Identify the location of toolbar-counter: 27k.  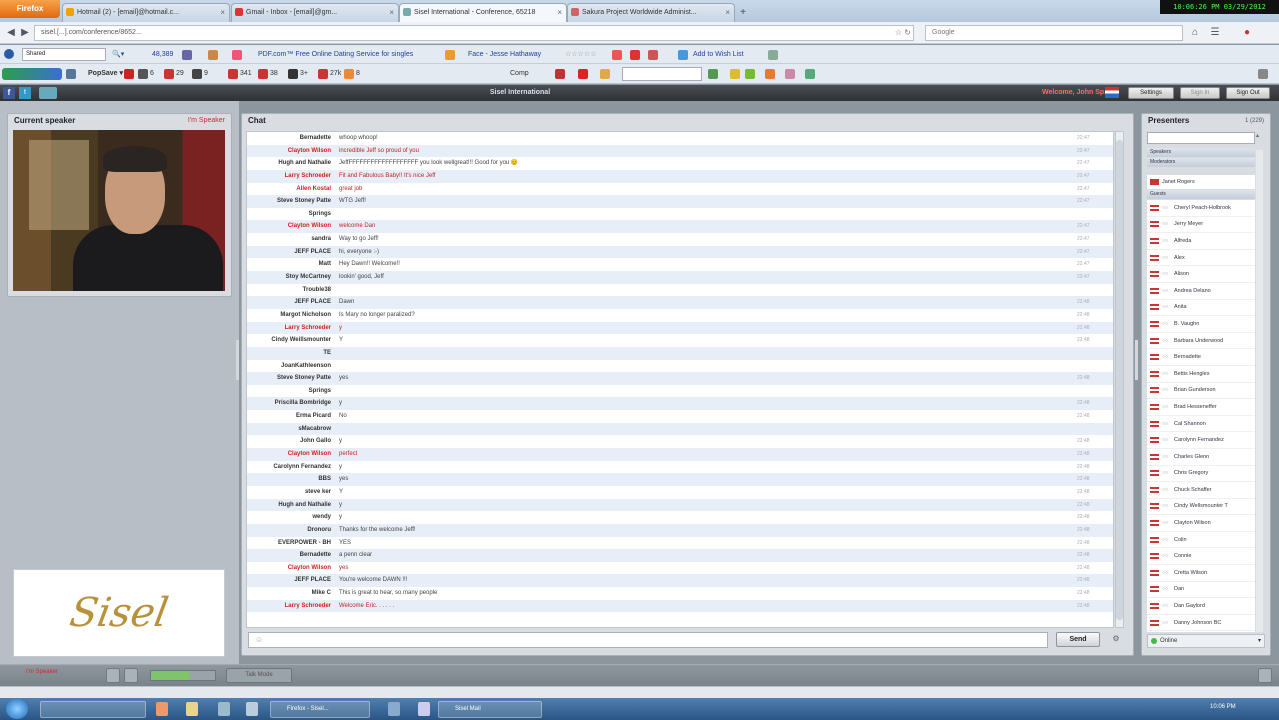
(335, 73).